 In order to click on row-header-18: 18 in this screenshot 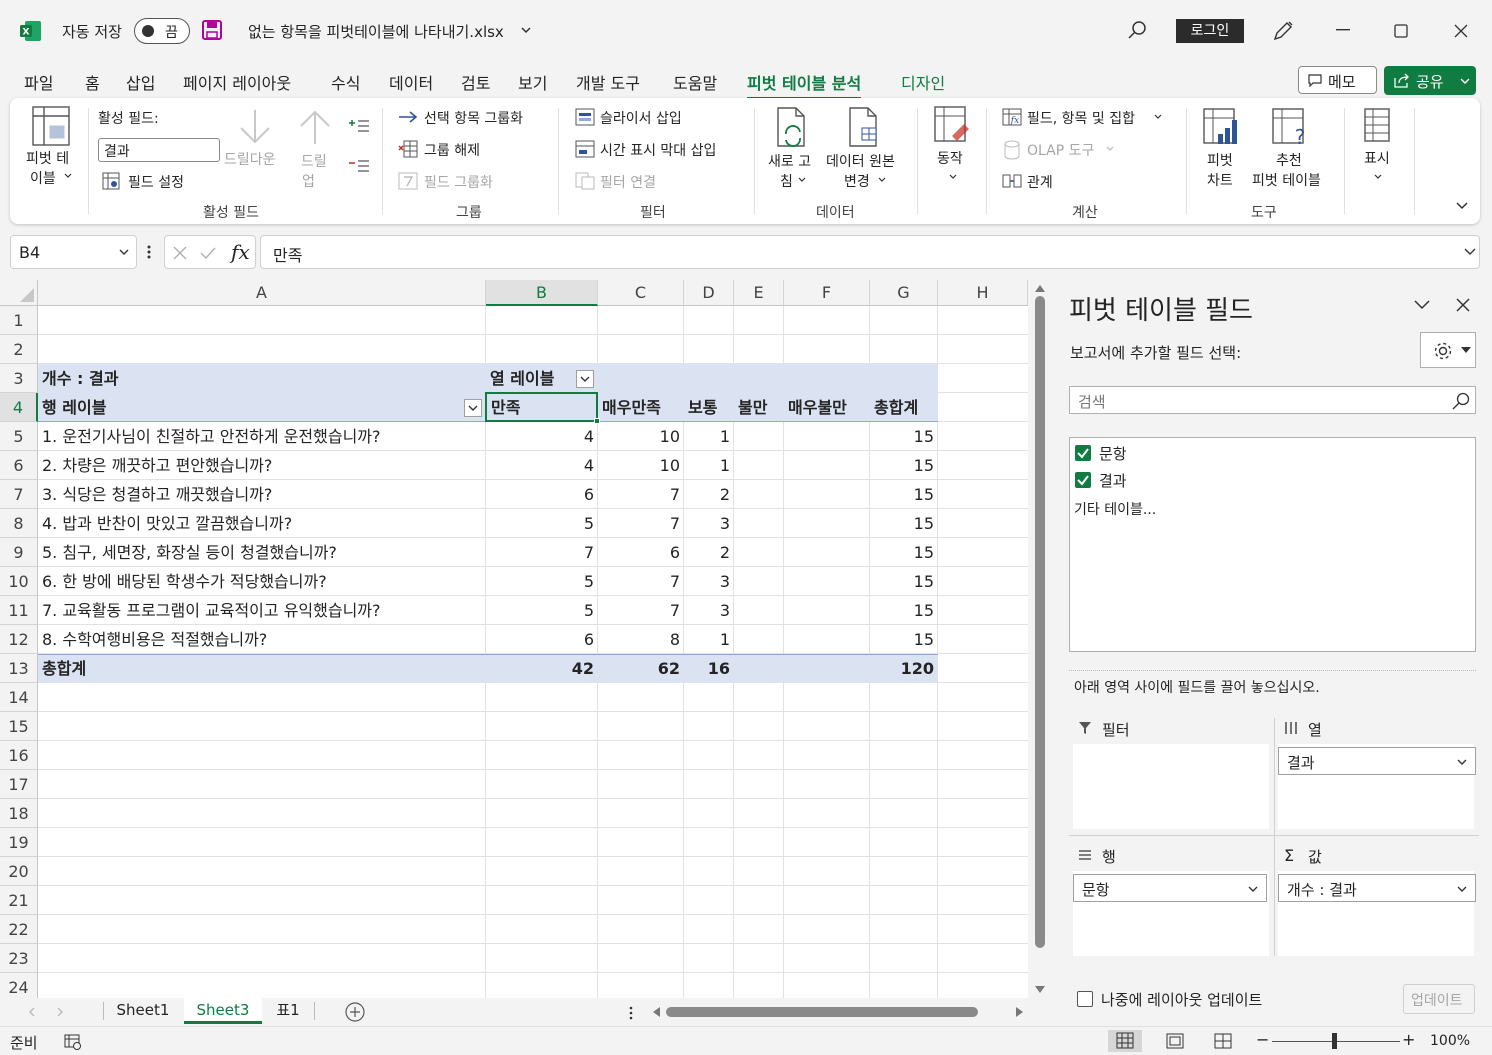, I will do `click(19, 813)`.